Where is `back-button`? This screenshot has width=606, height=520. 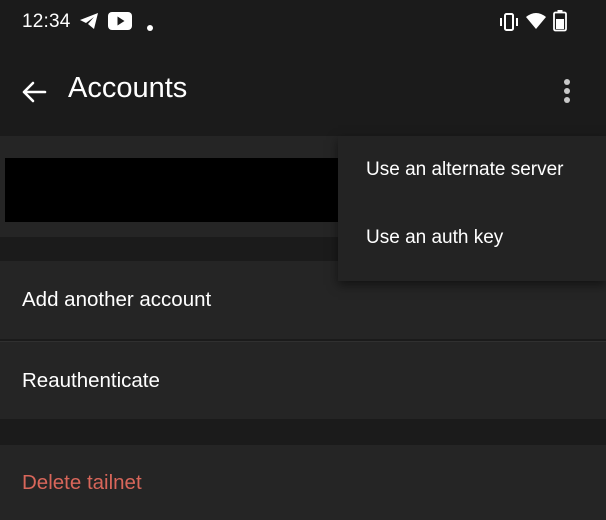
back-button is located at coordinates (34, 92).